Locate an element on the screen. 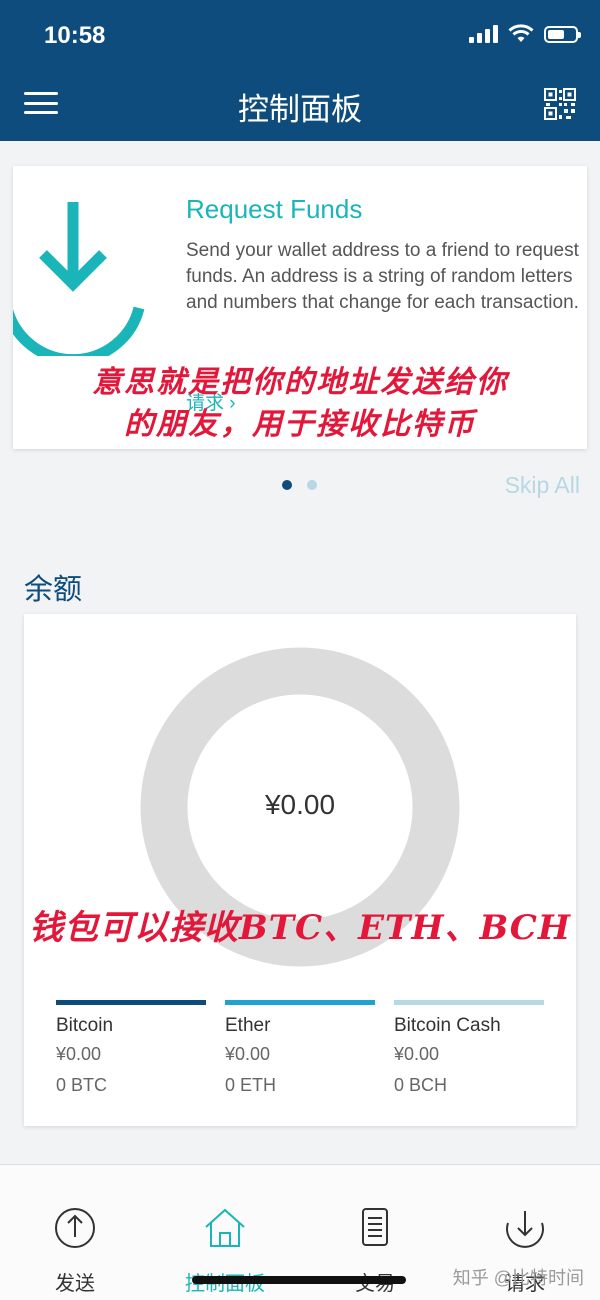  coin-bitcoin: Bitcoin ¥0.00 0 BTC is located at coordinates (131, 1050).